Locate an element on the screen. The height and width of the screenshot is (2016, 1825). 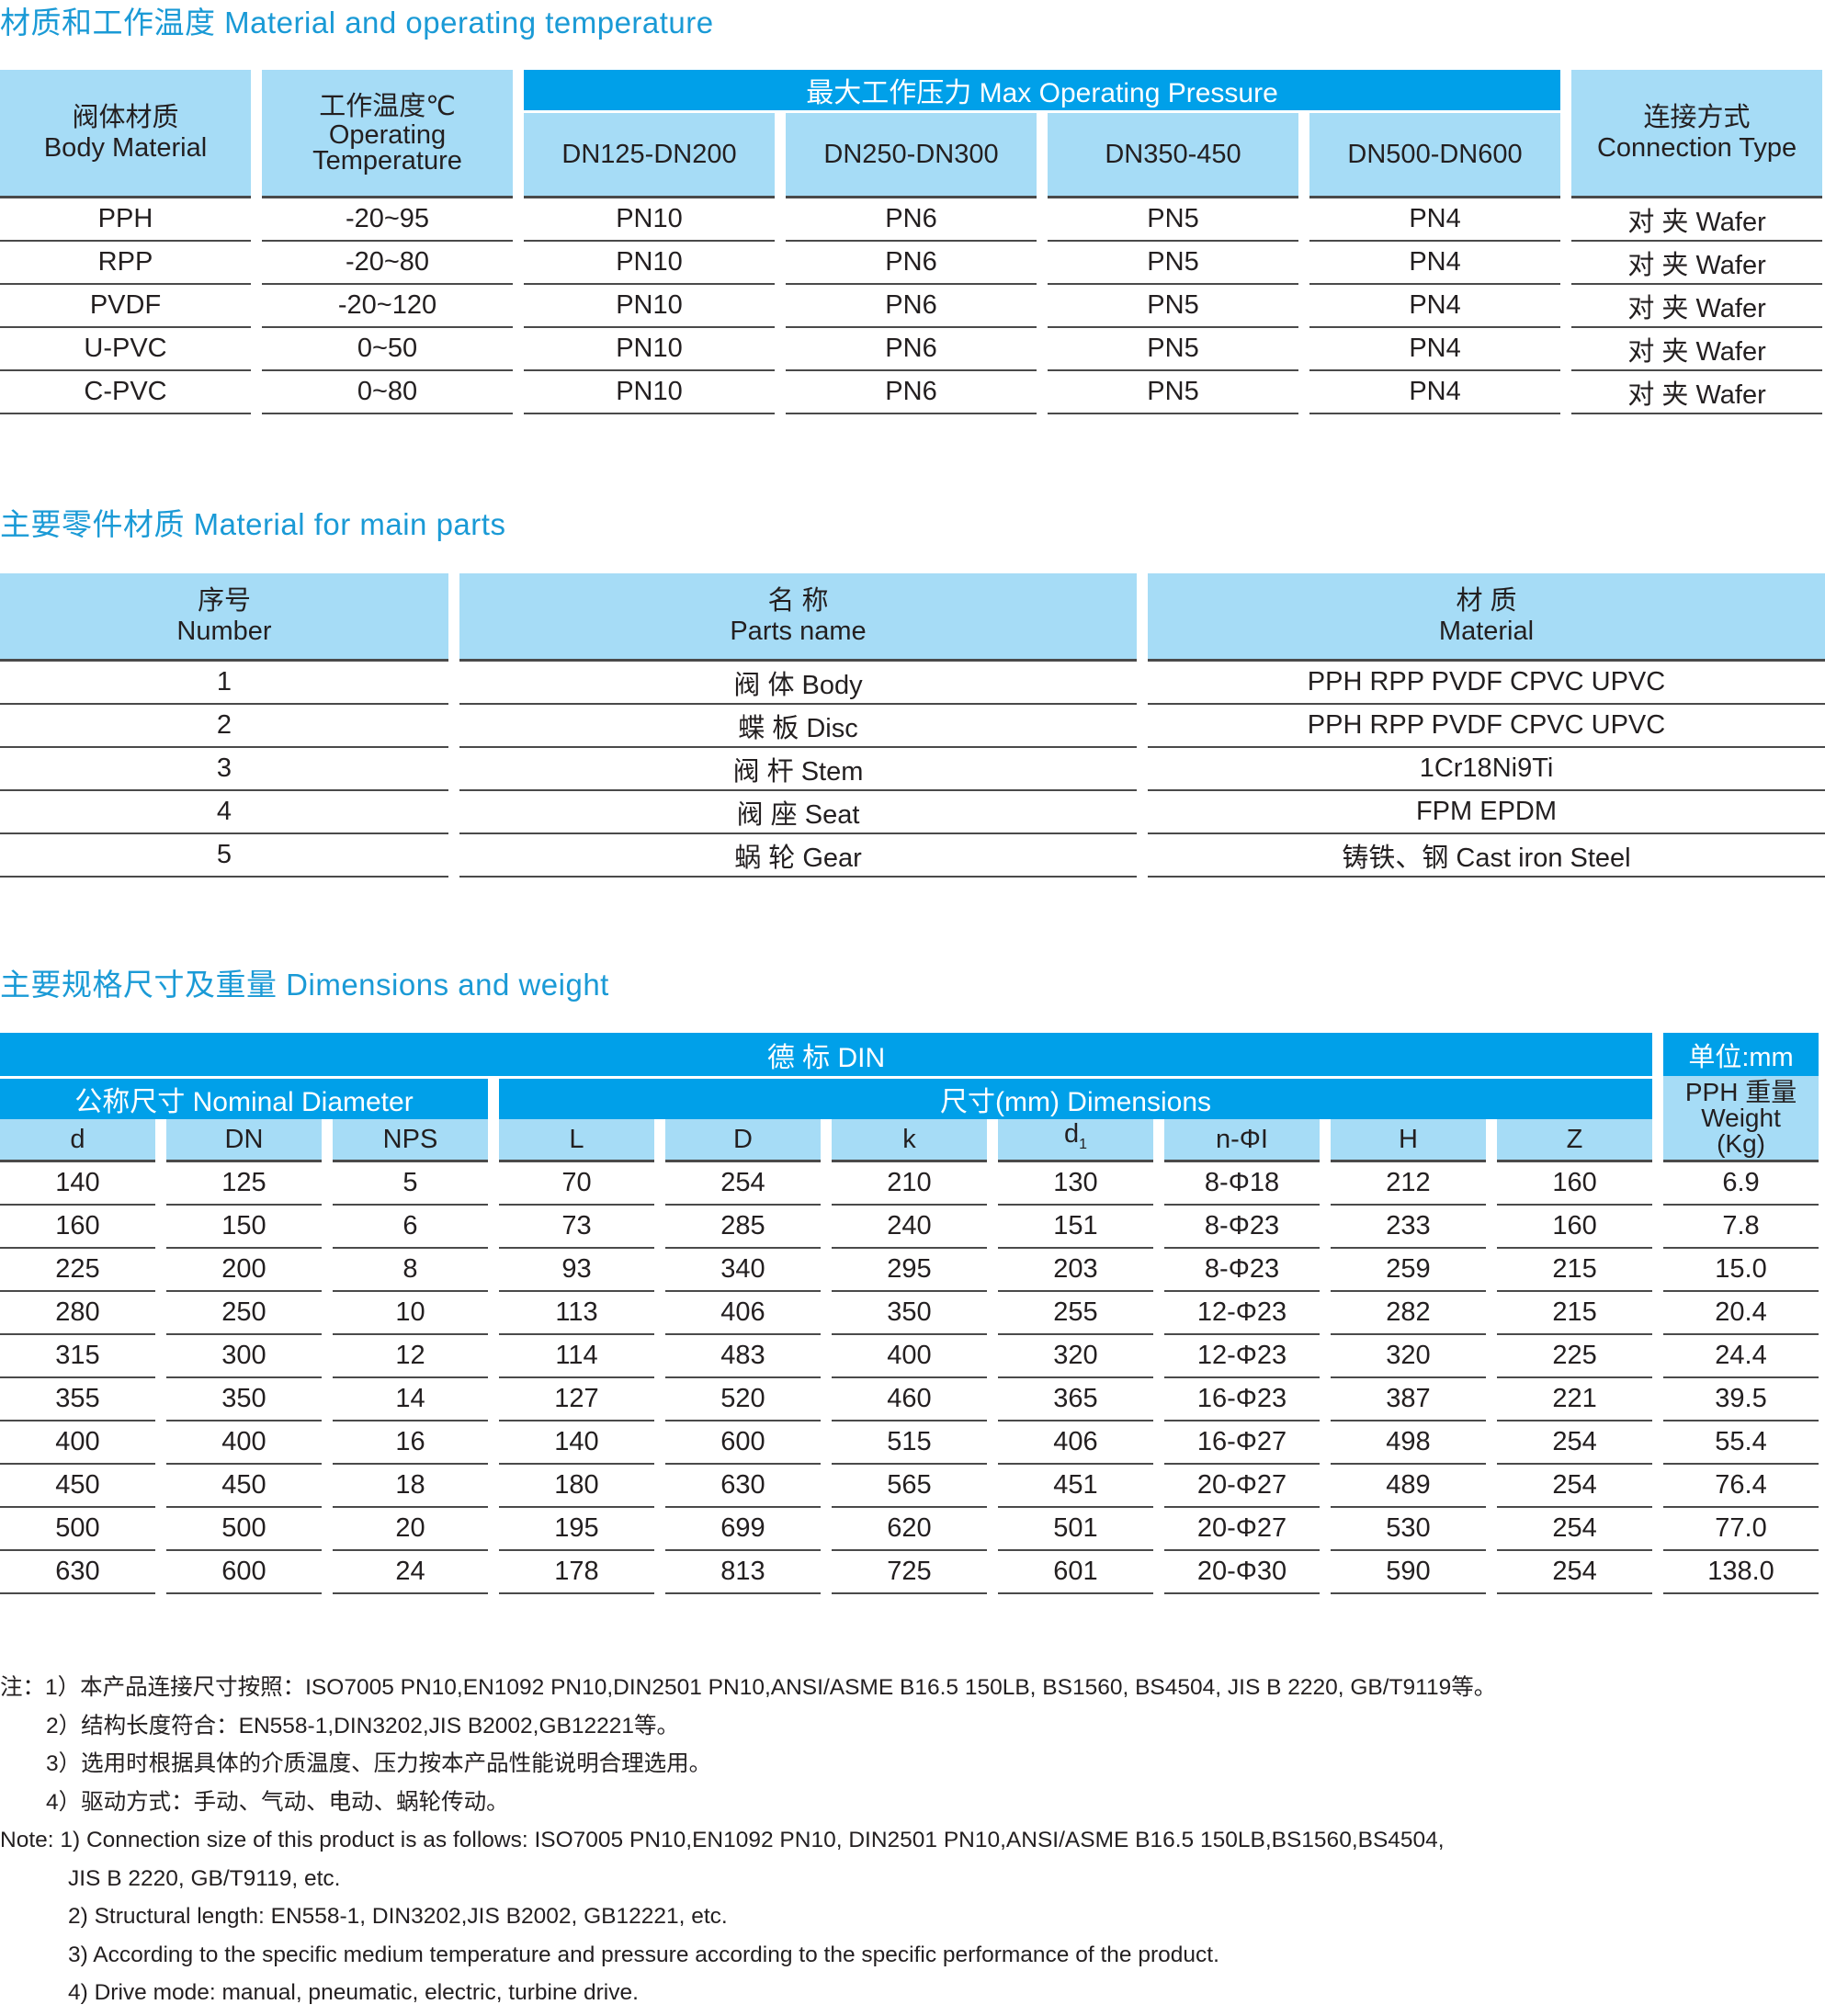
table-row: 4 阀 座 Seat FPM EPDM is located at coordinates (912, 812).